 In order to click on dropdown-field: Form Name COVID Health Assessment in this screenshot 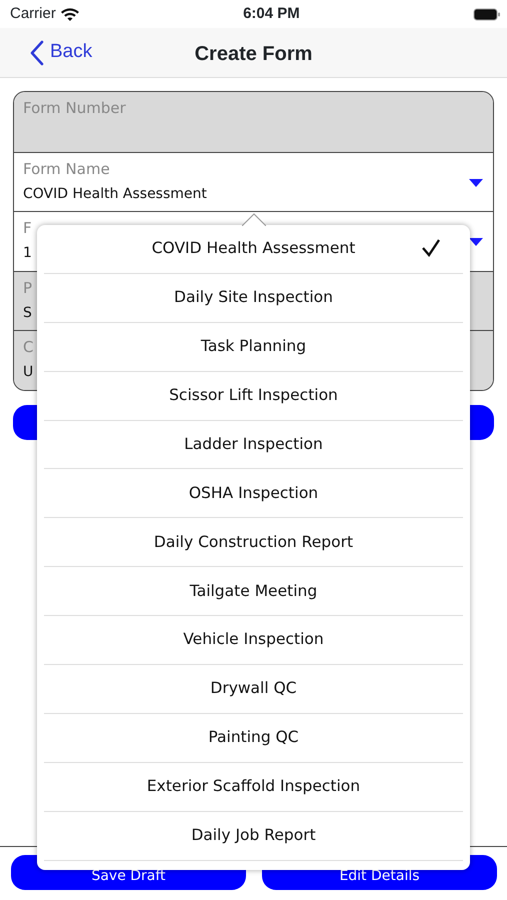, I will do `click(253, 181)`.